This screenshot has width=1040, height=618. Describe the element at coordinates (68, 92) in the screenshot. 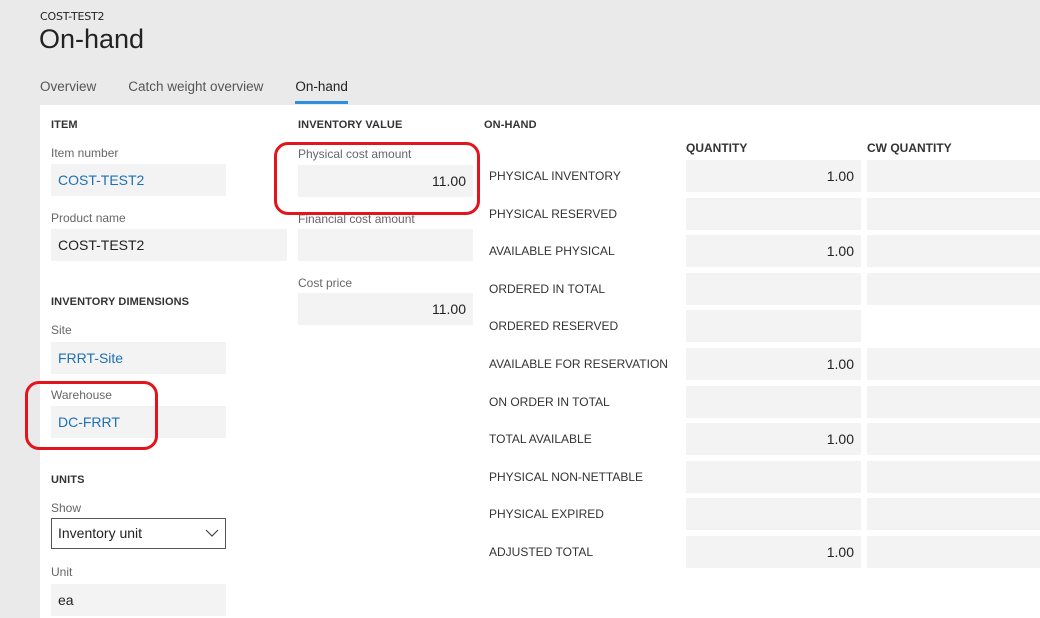

I see `tab-overview: Overview` at that location.